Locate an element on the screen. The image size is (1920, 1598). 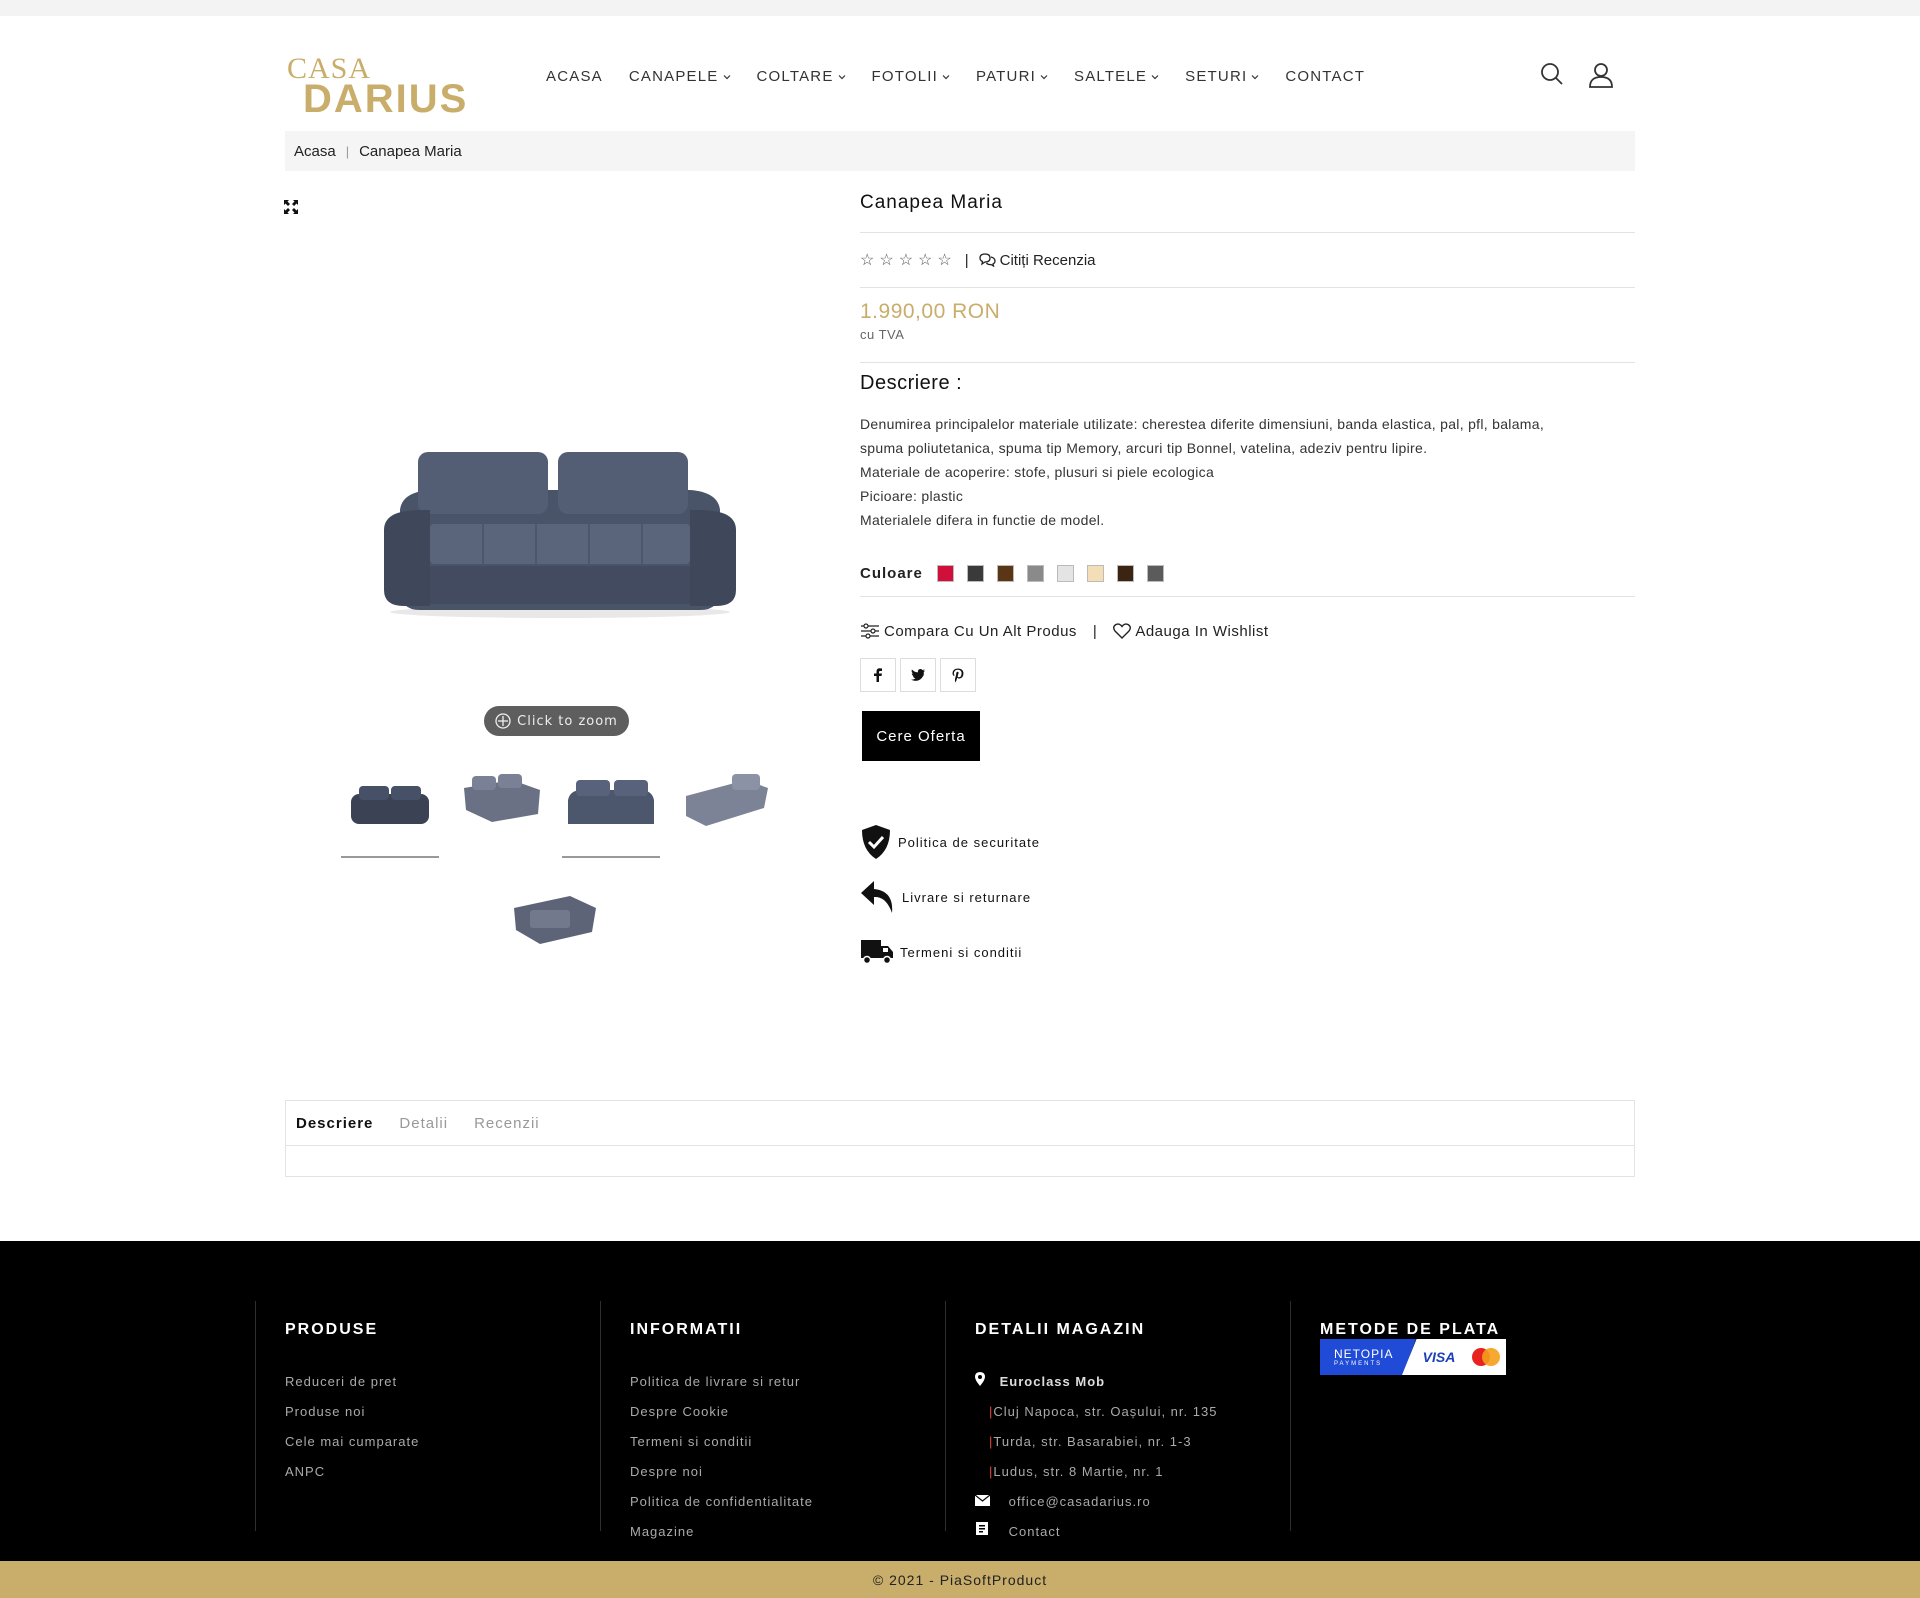
footer-link: Politica de confidentialitate is located at coordinates (780, 1502).